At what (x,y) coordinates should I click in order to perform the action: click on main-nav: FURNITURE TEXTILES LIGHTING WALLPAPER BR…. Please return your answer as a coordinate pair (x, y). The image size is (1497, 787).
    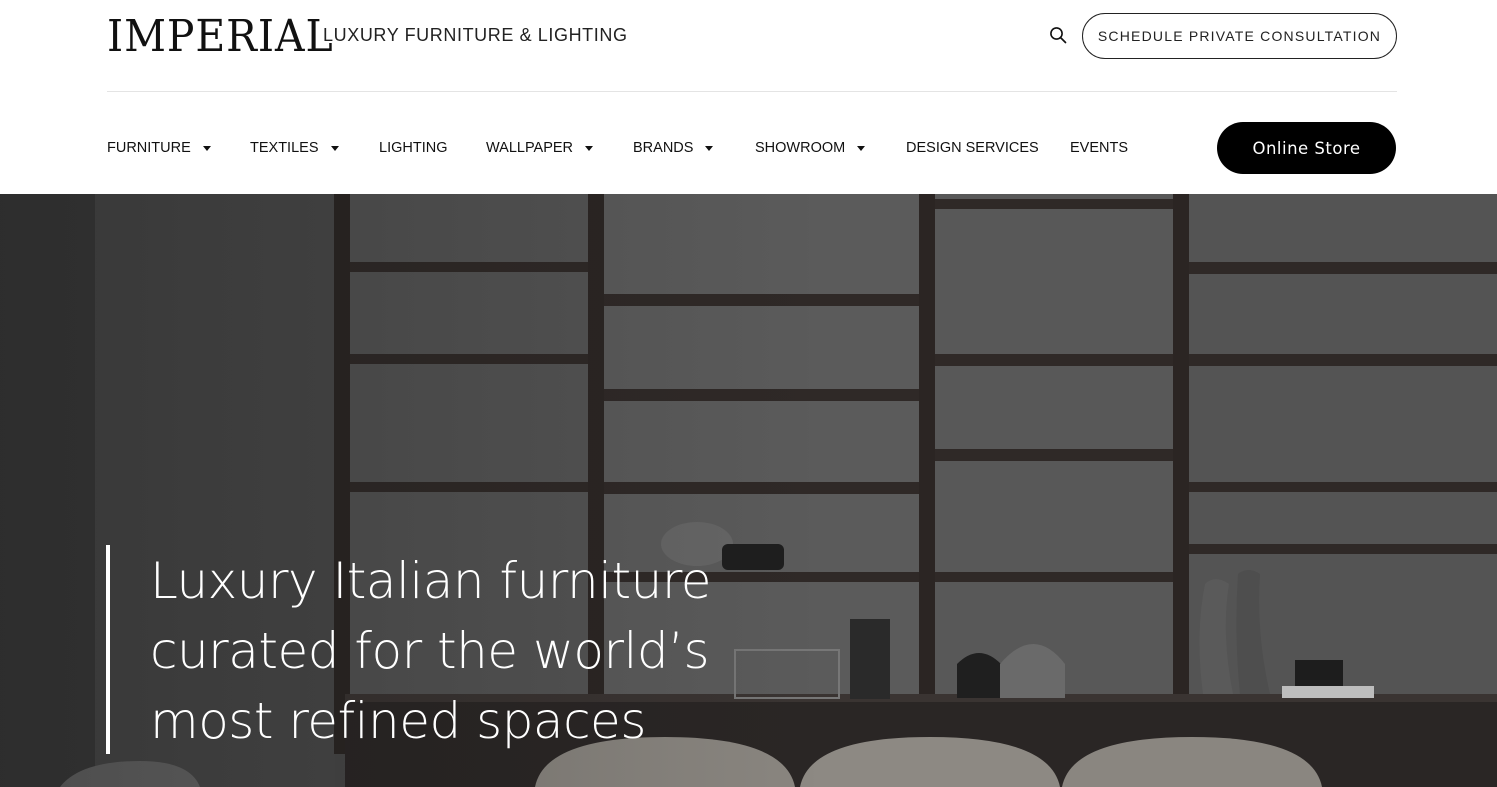
    Looking at the image, I should click on (752, 148).